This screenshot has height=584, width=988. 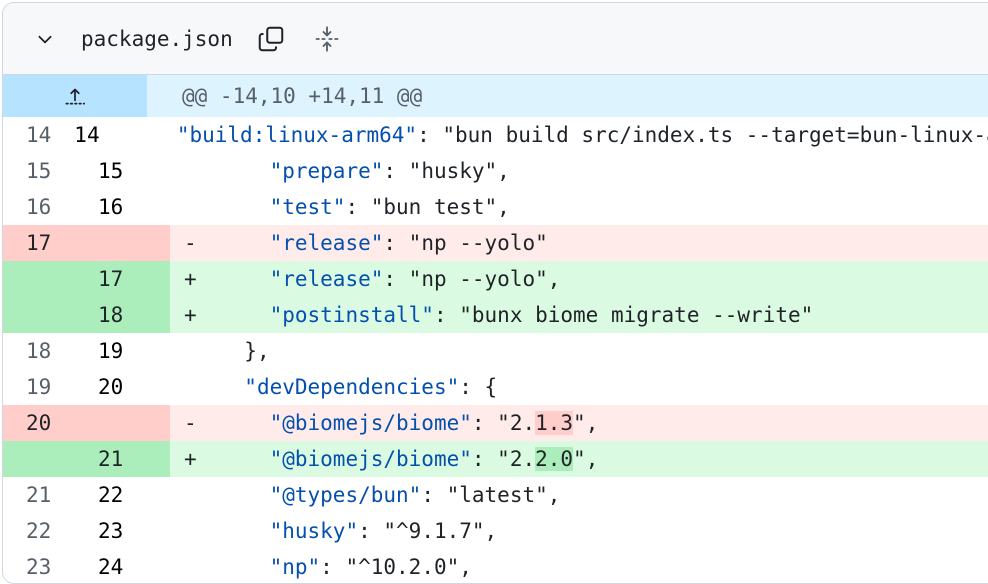 I want to click on context-line: 18 19 },, so click(x=495, y=351).